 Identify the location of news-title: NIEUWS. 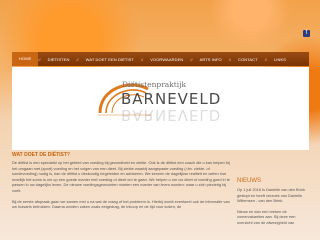
(249, 181).